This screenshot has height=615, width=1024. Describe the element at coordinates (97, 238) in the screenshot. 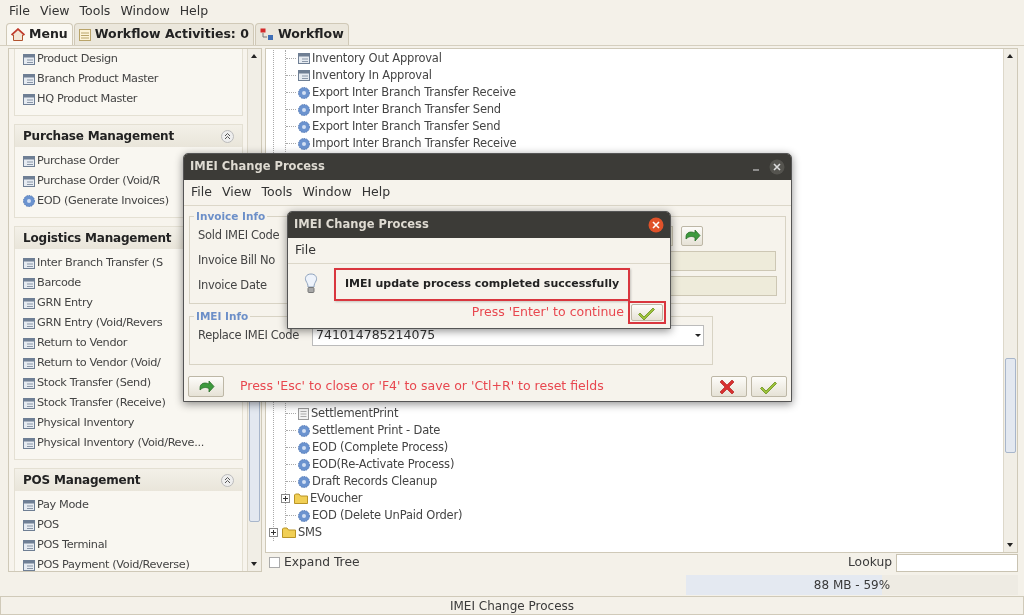

I see `section-title: Logistics Management` at that location.